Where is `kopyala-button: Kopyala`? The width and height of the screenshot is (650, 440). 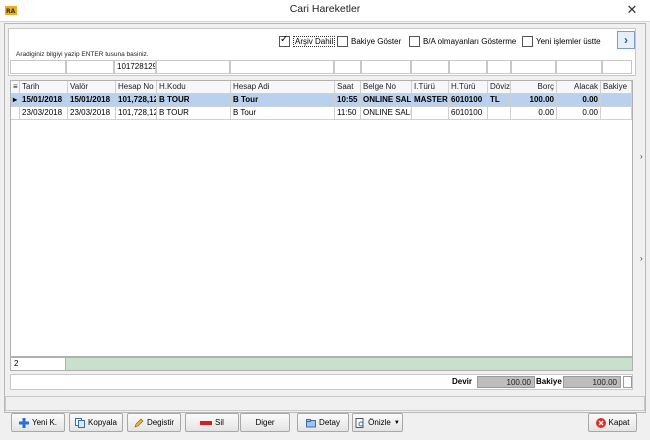
kopyala-button: Kopyala is located at coordinates (96, 422).